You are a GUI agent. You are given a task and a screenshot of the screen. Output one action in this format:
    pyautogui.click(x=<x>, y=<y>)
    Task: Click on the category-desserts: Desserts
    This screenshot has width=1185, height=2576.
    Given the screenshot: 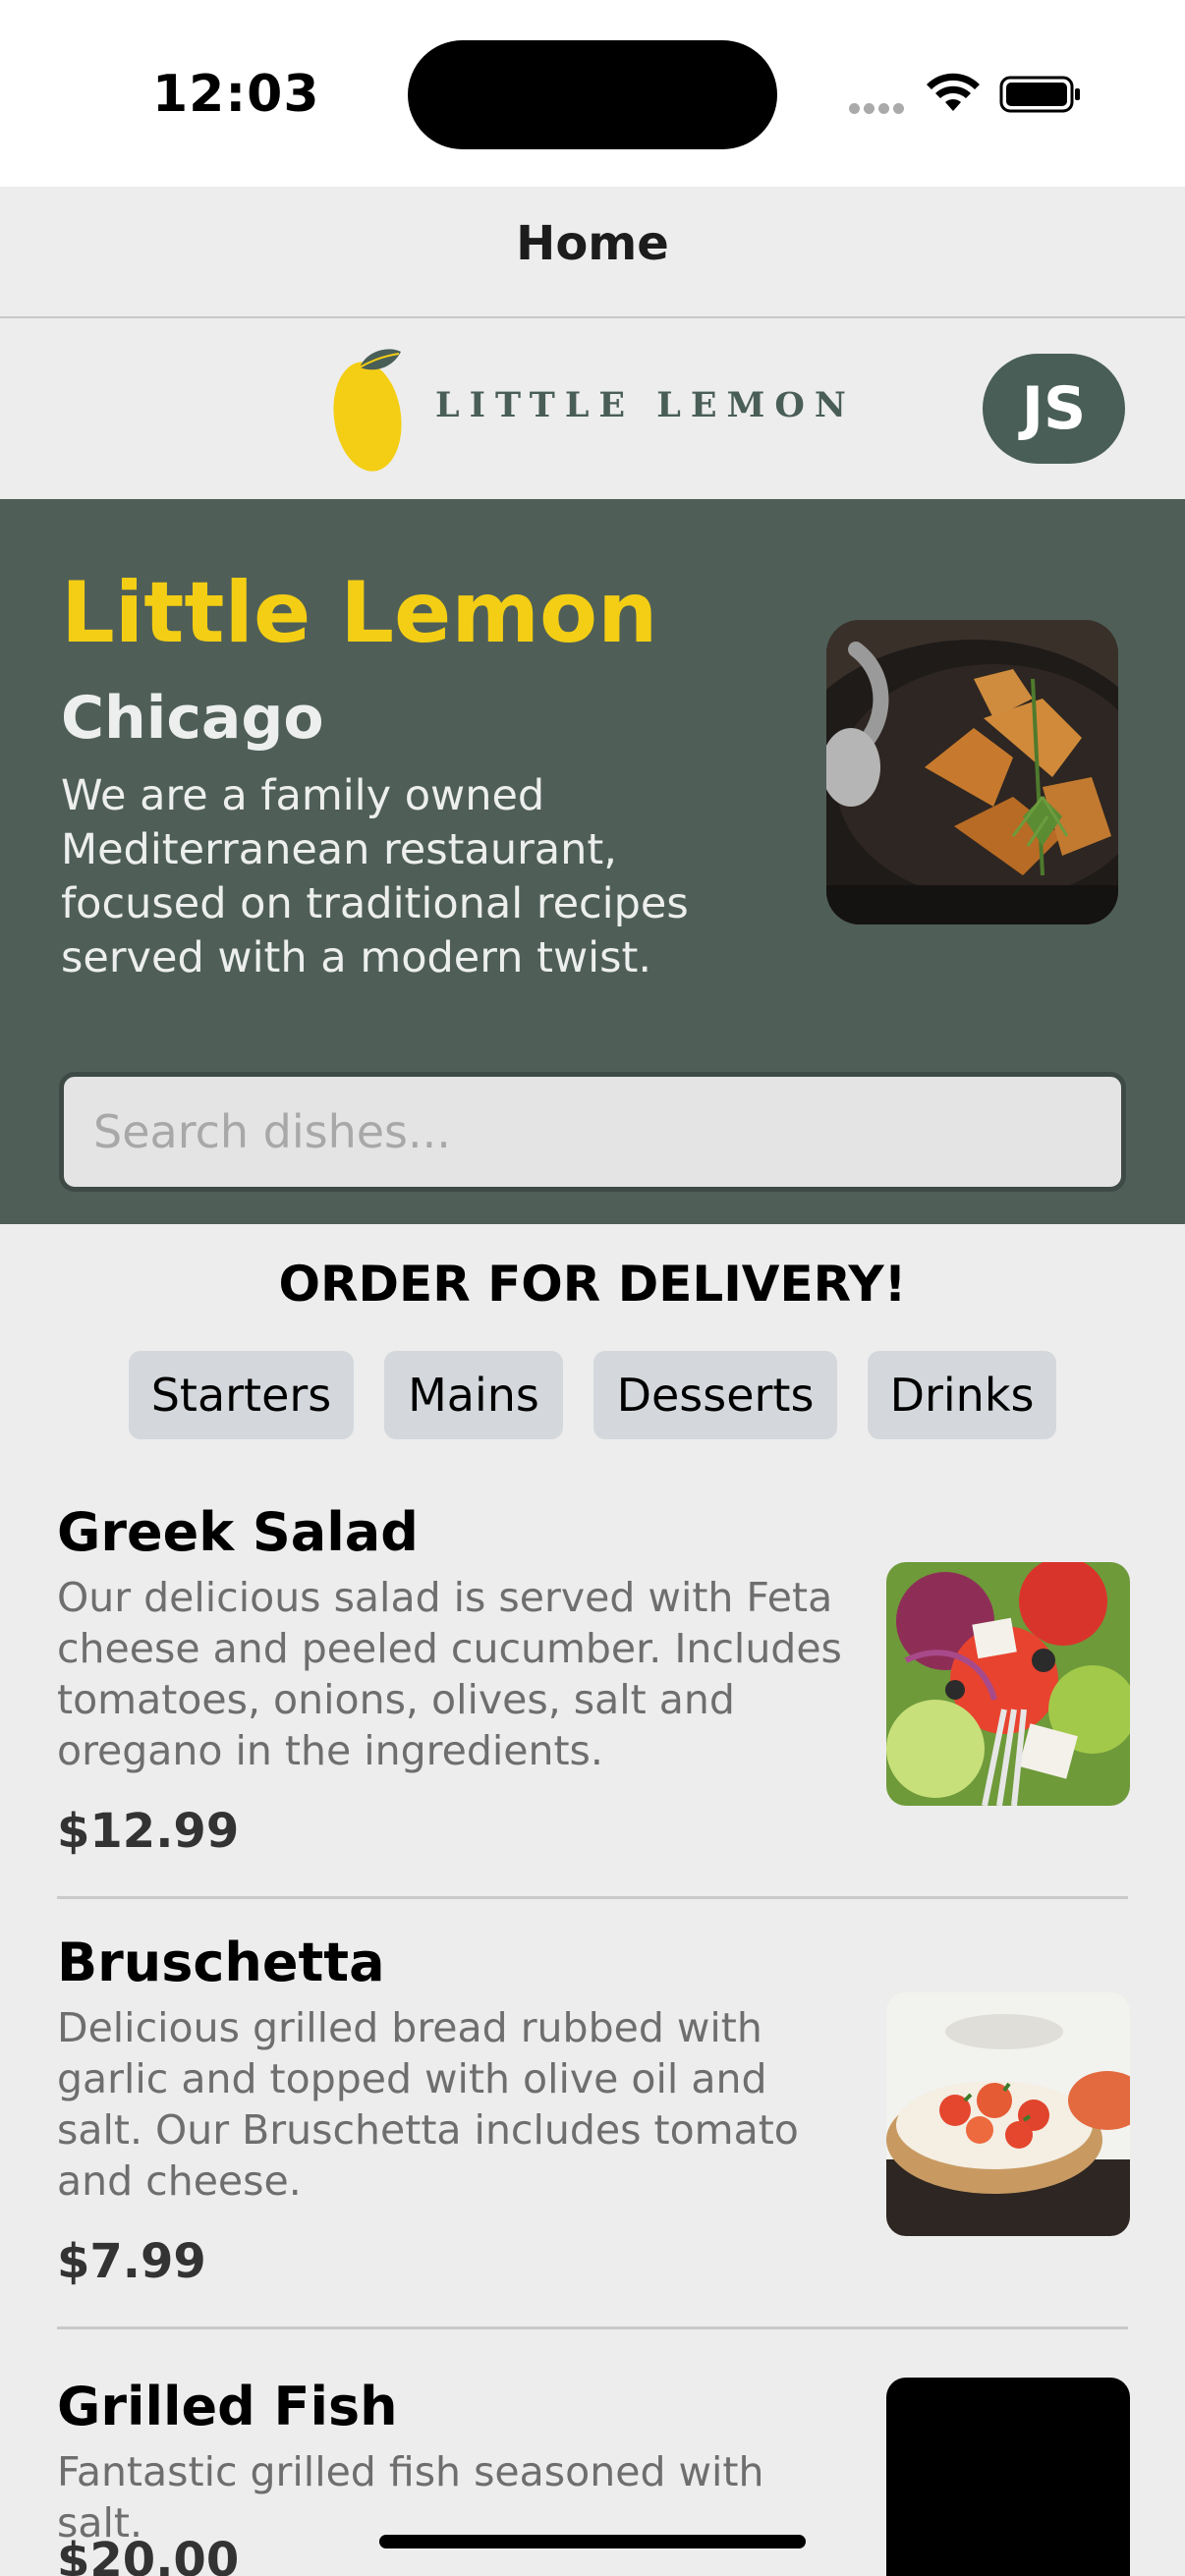 What is the action you would take?
    pyautogui.click(x=715, y=1395)
    